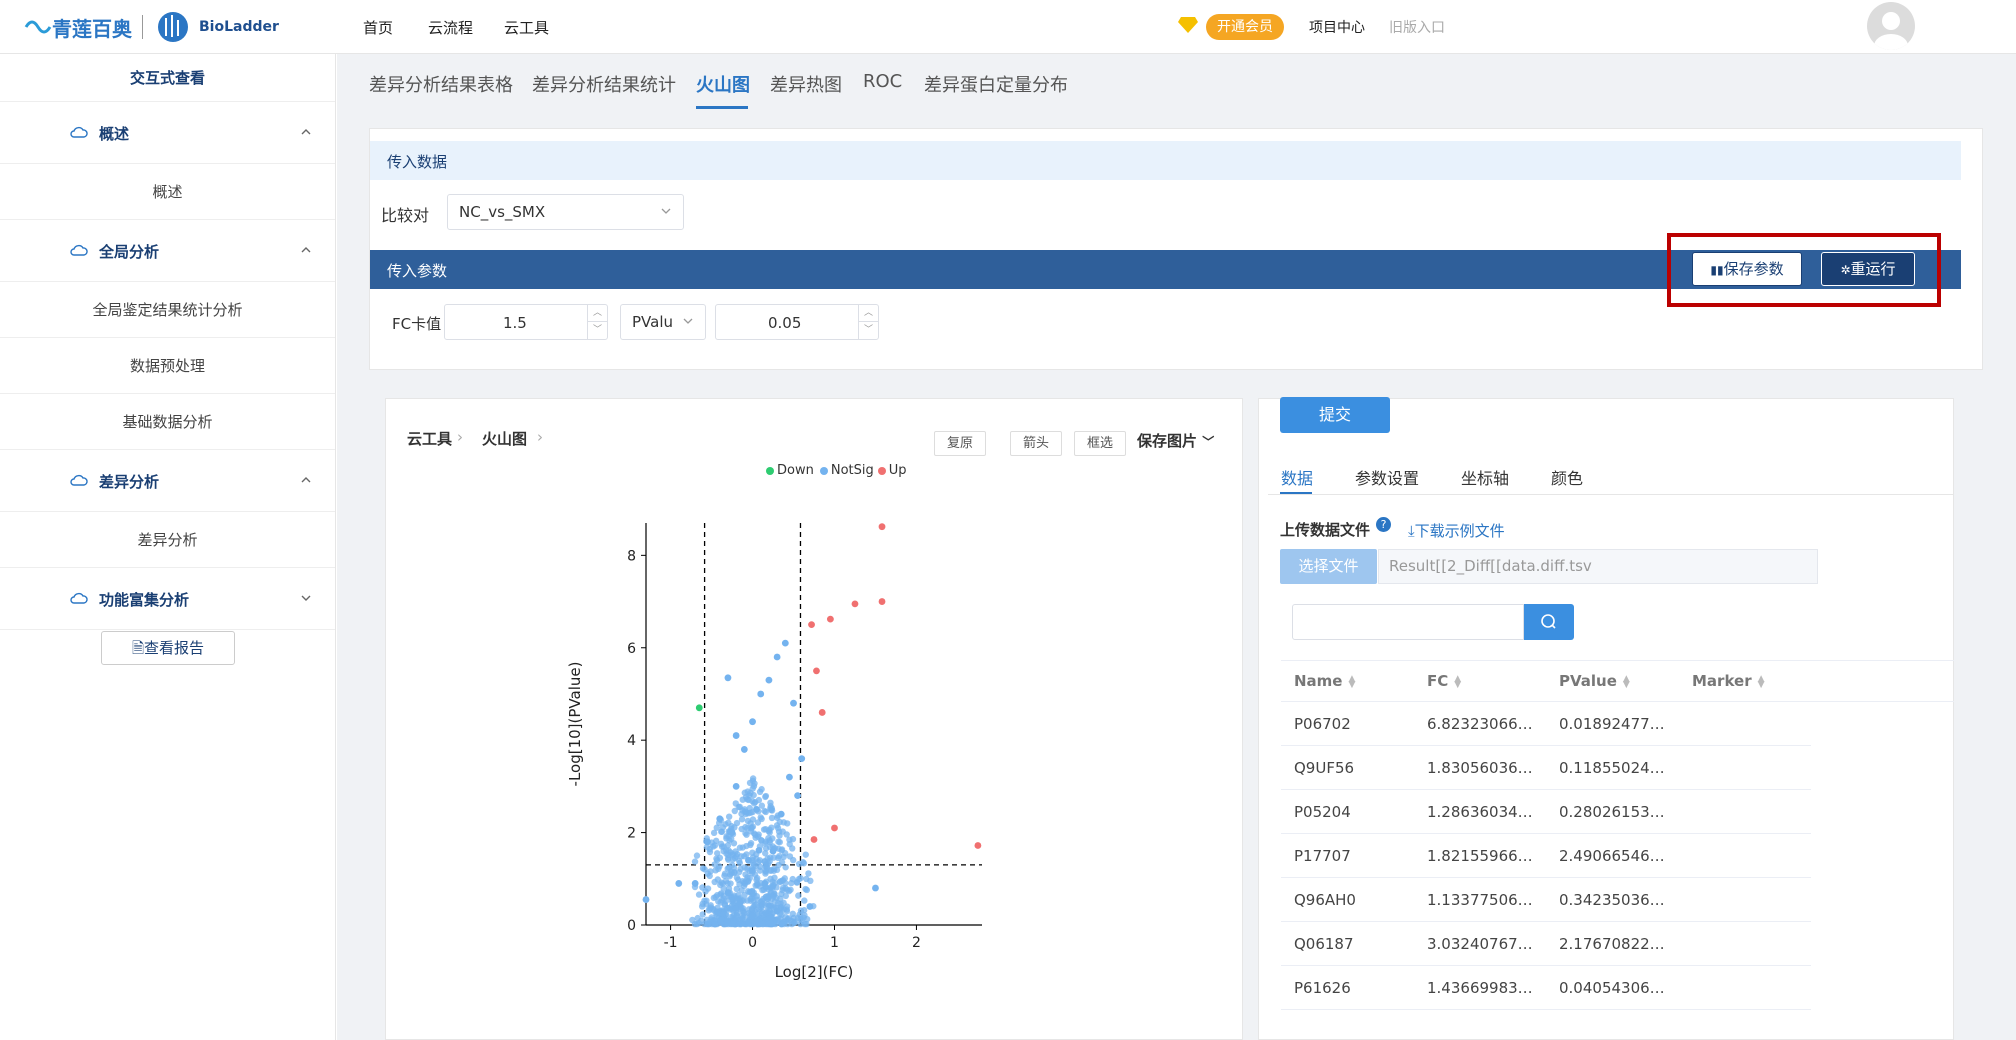 The image size is (2016, 1040). What do you see at coordinates (1891, 26) in the screenshot?
I see `avatar` at bounding box center [1891, 26].